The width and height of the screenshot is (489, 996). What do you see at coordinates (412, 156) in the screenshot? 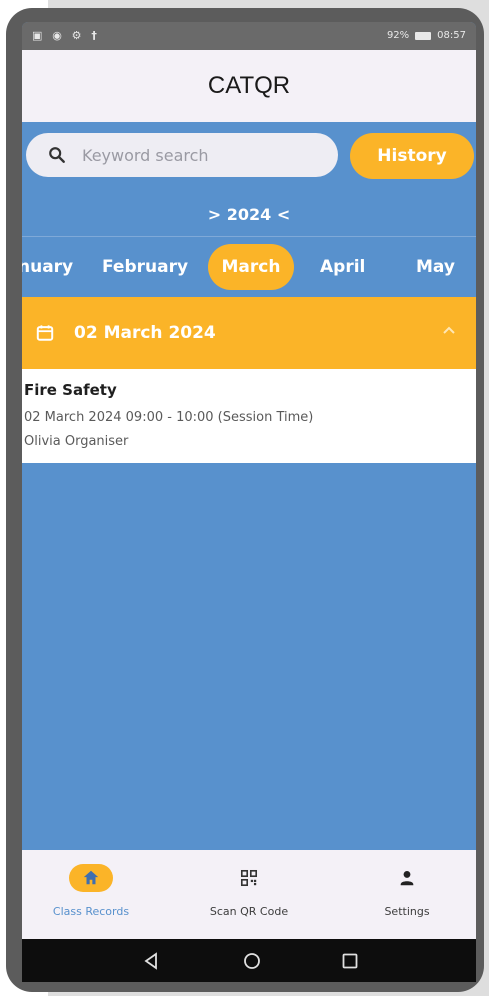
I see `history-button: History` at bounding box center [412, 156].